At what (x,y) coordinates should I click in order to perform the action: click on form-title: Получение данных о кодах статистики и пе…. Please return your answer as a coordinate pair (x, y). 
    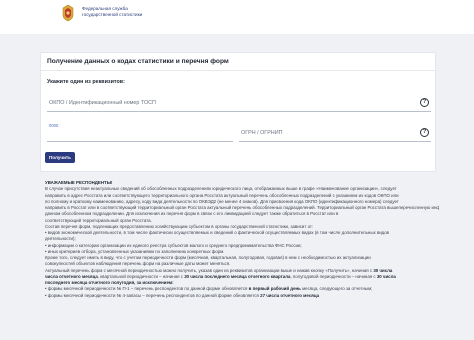
    Looking at the image, I should click on (138, 61).